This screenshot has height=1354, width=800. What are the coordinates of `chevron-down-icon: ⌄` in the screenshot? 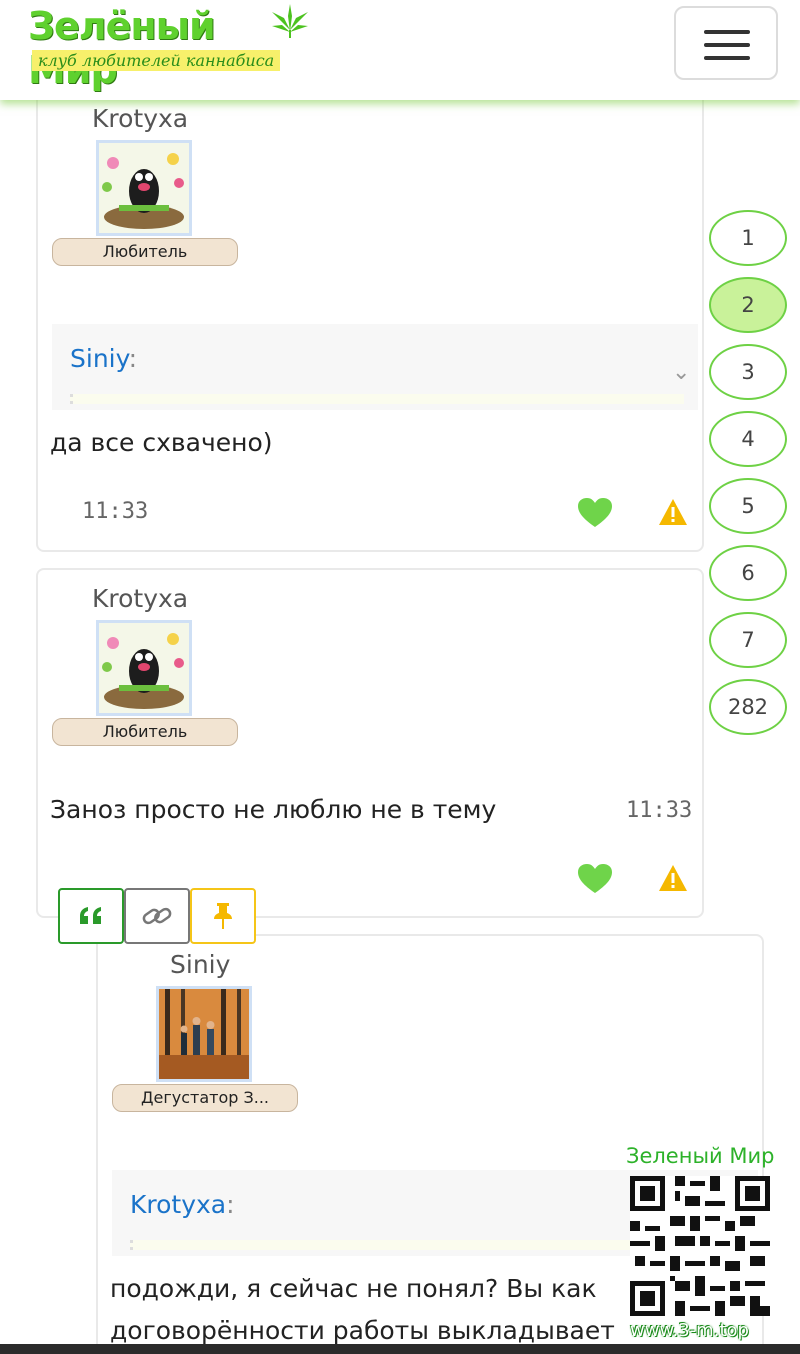 It's located at (681, 372).